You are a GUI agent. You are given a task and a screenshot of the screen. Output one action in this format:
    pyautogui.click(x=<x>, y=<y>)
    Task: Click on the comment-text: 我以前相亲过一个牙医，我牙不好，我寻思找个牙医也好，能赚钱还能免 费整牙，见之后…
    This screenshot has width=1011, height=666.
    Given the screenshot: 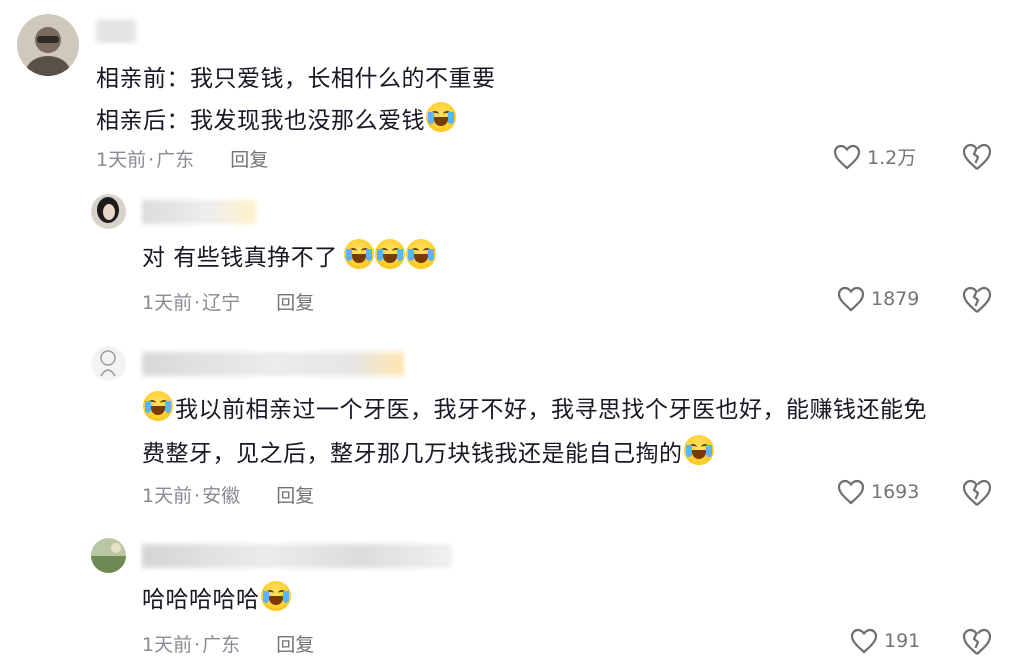 What is the action you would take?
    pyautogui.click(x=534, y=432)
    